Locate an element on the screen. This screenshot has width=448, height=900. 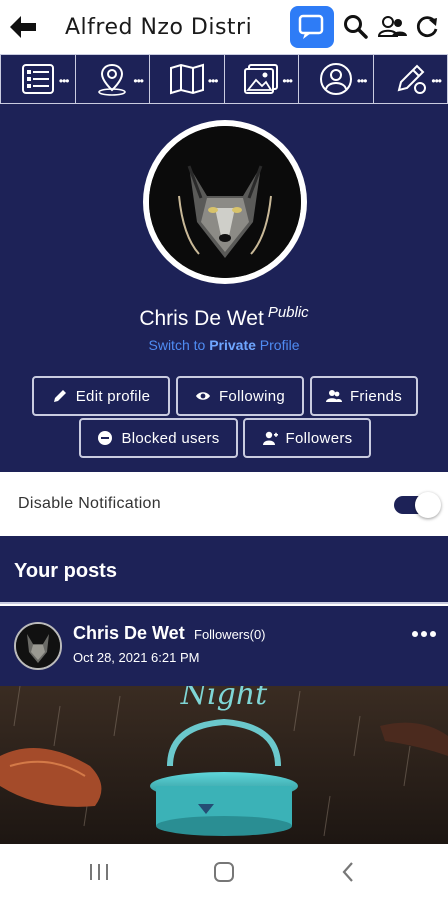
blocked-icon is located at coordinates (105, 438).